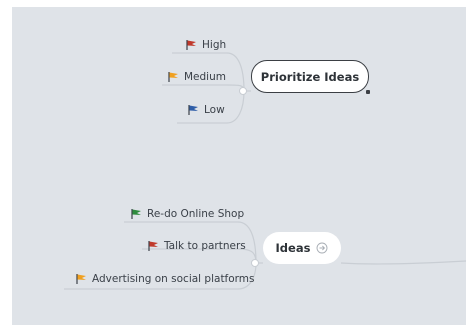 This screenshot has width=466, height=327. What do you see at coordinates (205, 246) in the screenshot?
I see `branch-label: Talk to partners` at bounding box center [205, 246].